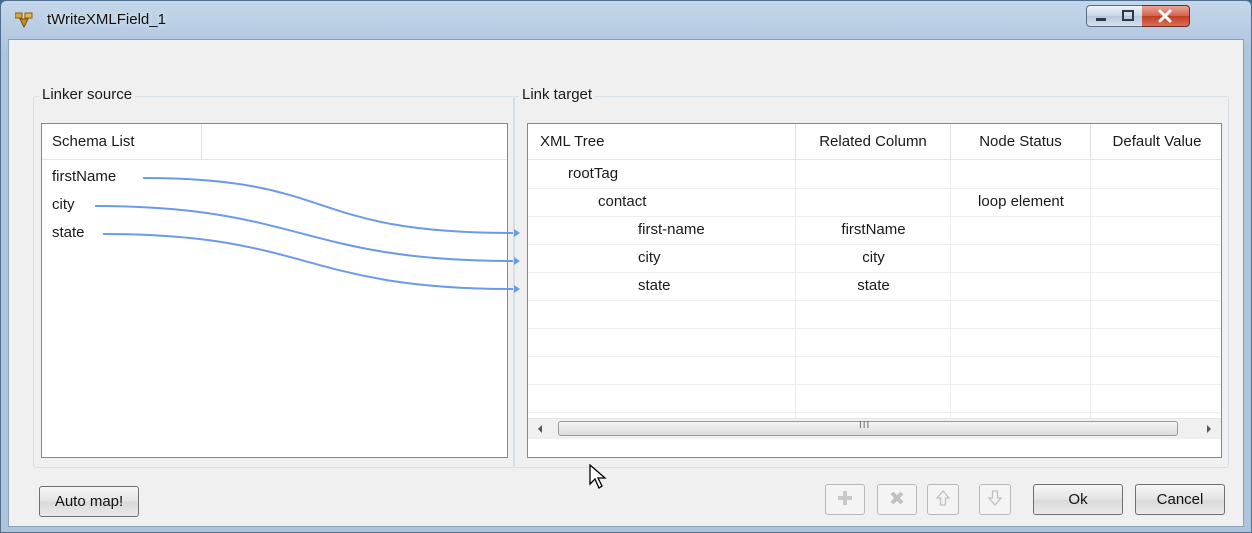  What do you see at coordinates (873, 230) in the screenshot?
I see `related-column-cell: firstName` at bounding box center [873, 230].